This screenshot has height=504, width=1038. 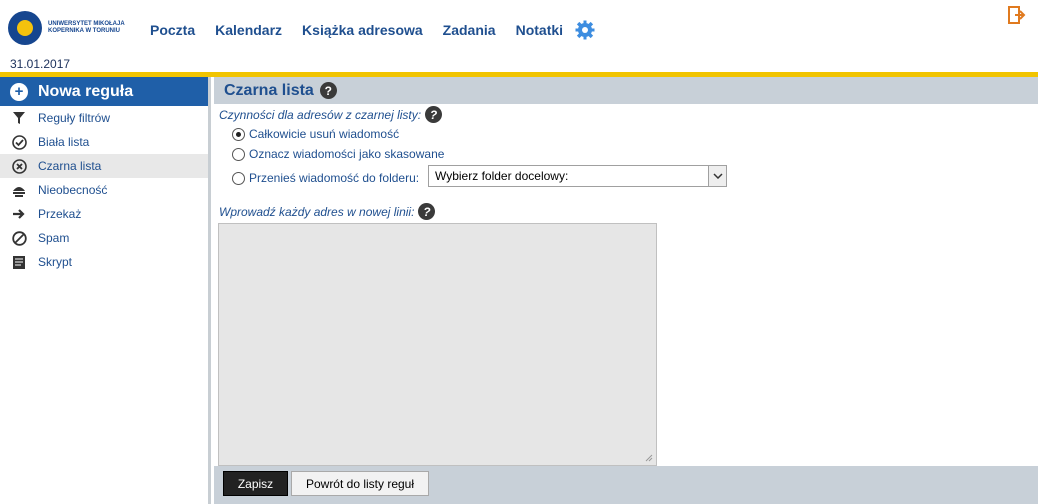 I want to click on chevron-down-icon, so click(x=717, y=176).